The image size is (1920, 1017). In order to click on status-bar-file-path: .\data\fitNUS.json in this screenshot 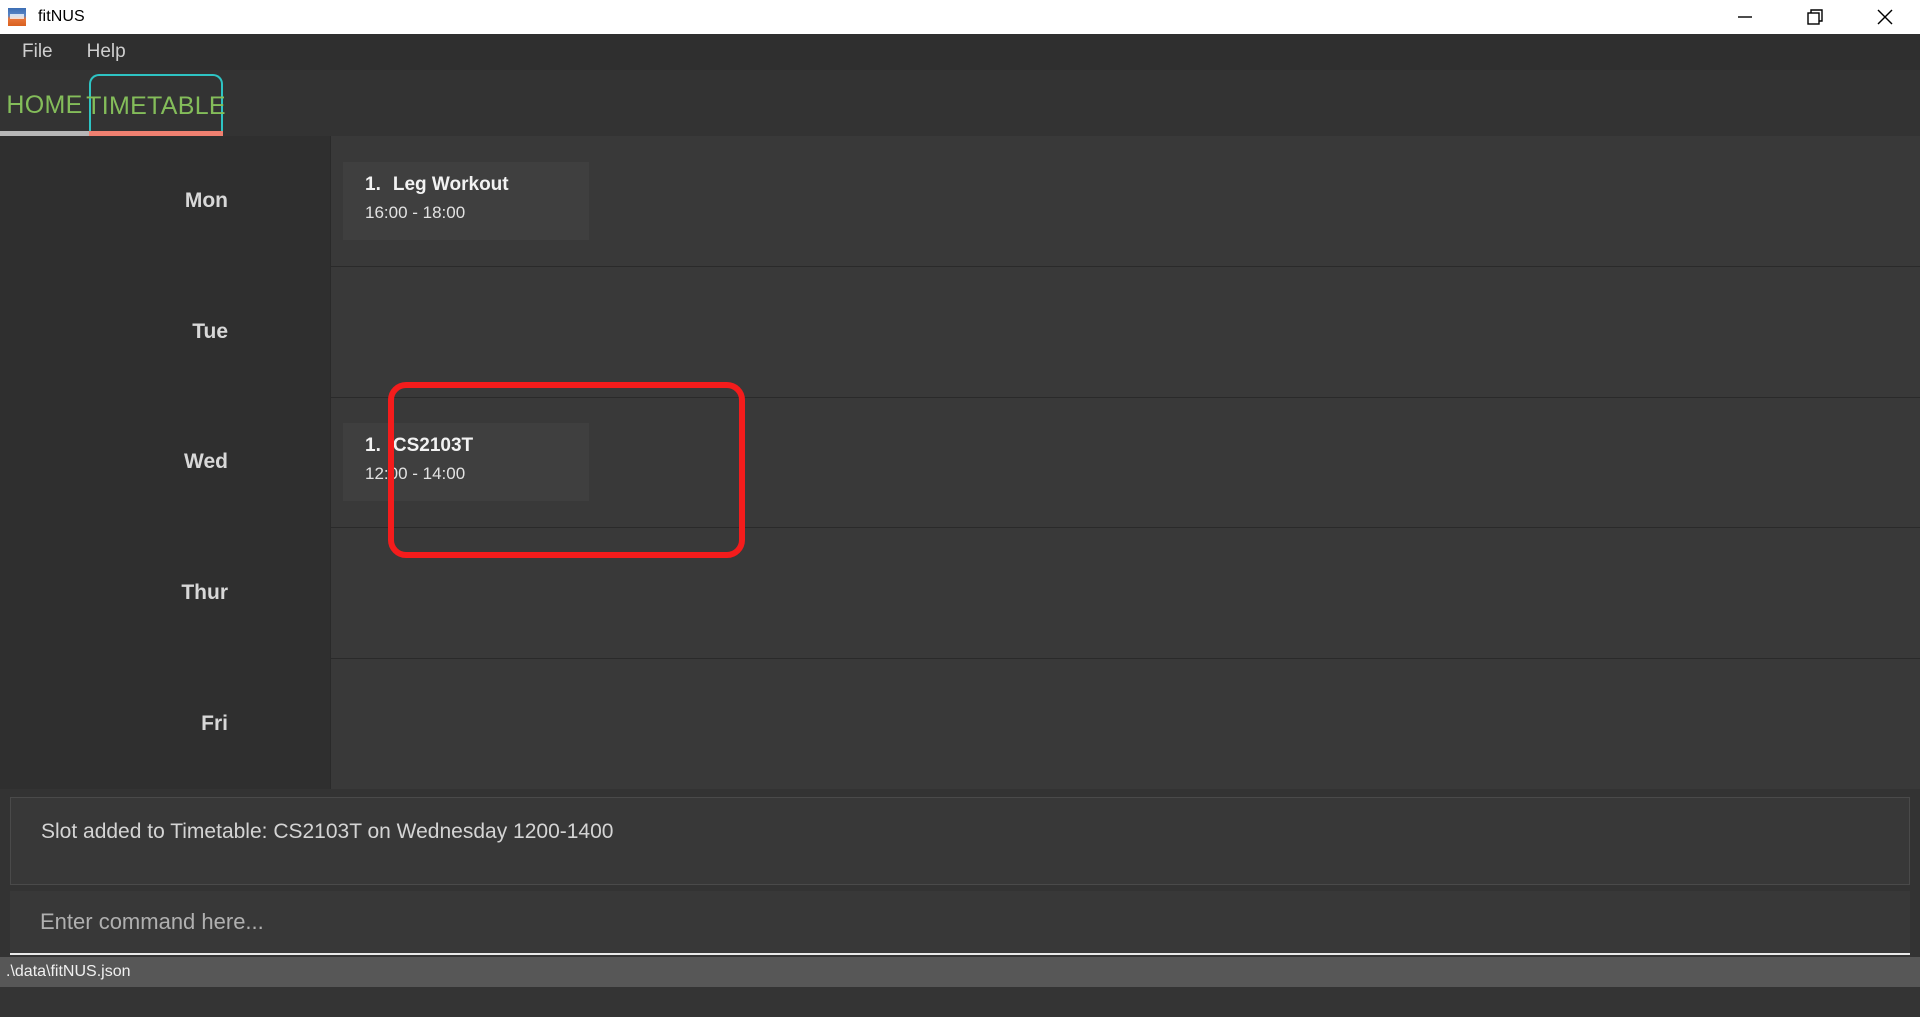, I will do `click(68, 971)`.